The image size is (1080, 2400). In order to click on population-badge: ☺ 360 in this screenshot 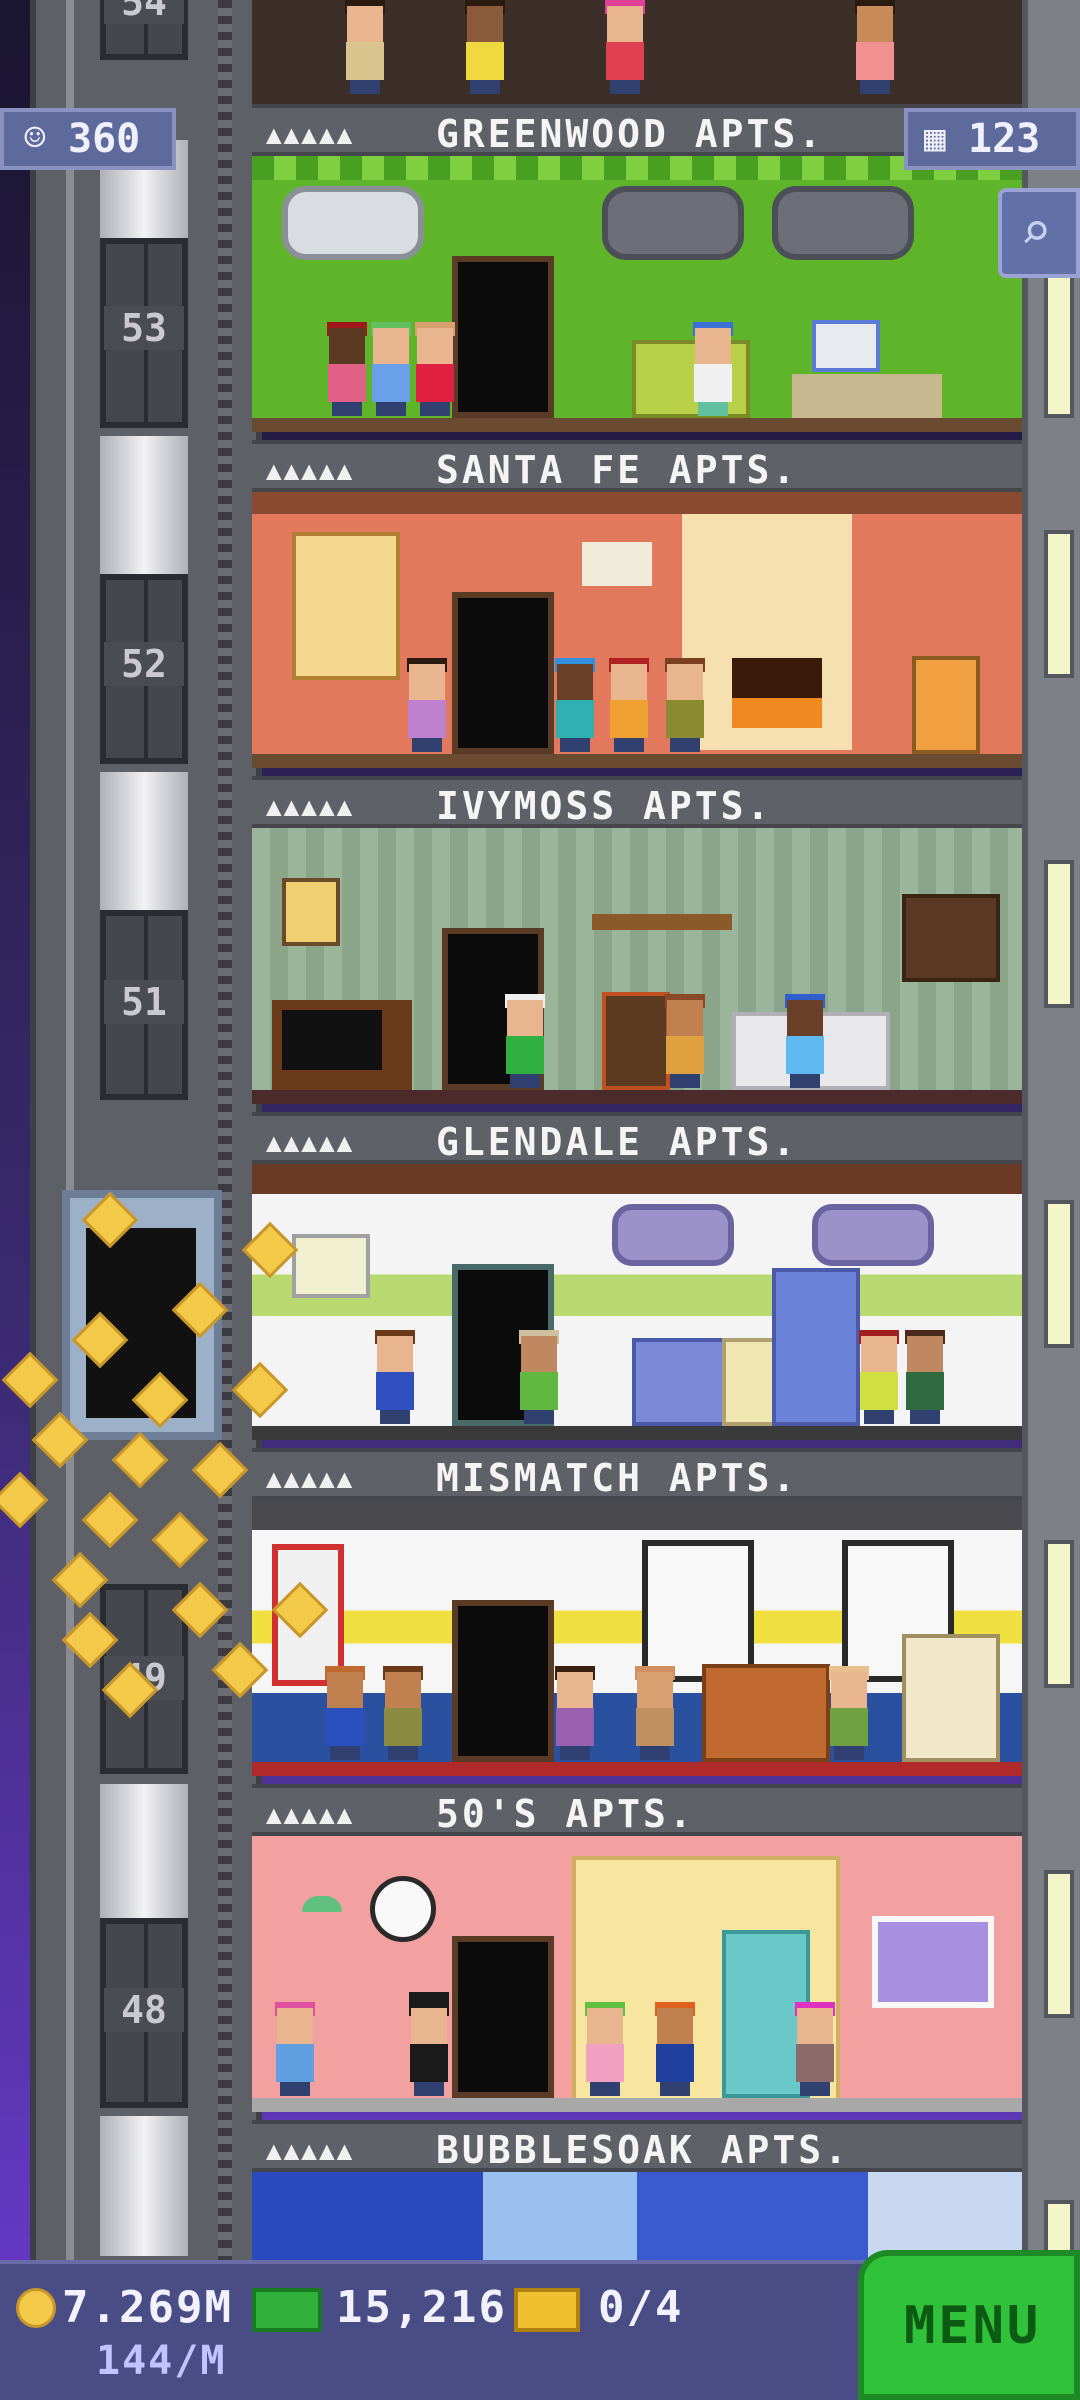, I will do `click(88, 139)`.